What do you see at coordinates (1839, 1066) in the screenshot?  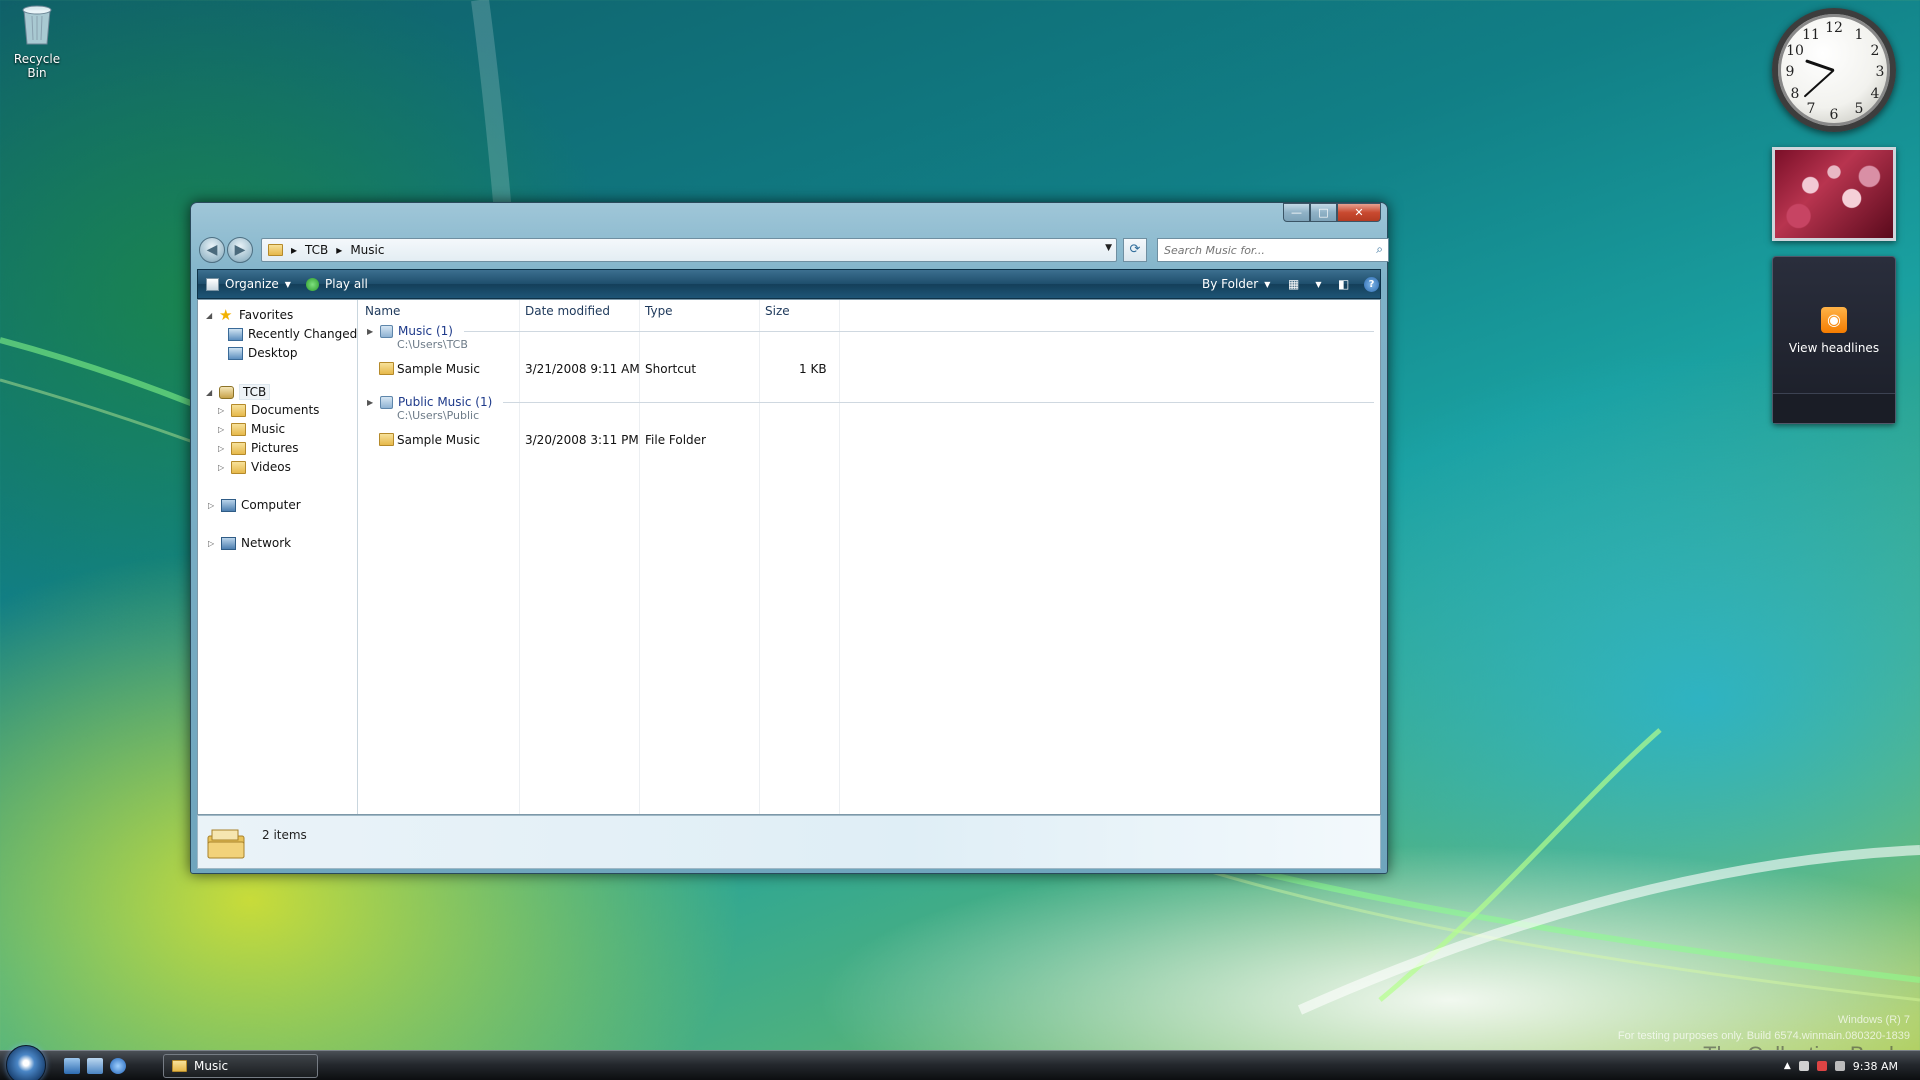 I see `volume-icon` at bounding box center [1839, 1066].